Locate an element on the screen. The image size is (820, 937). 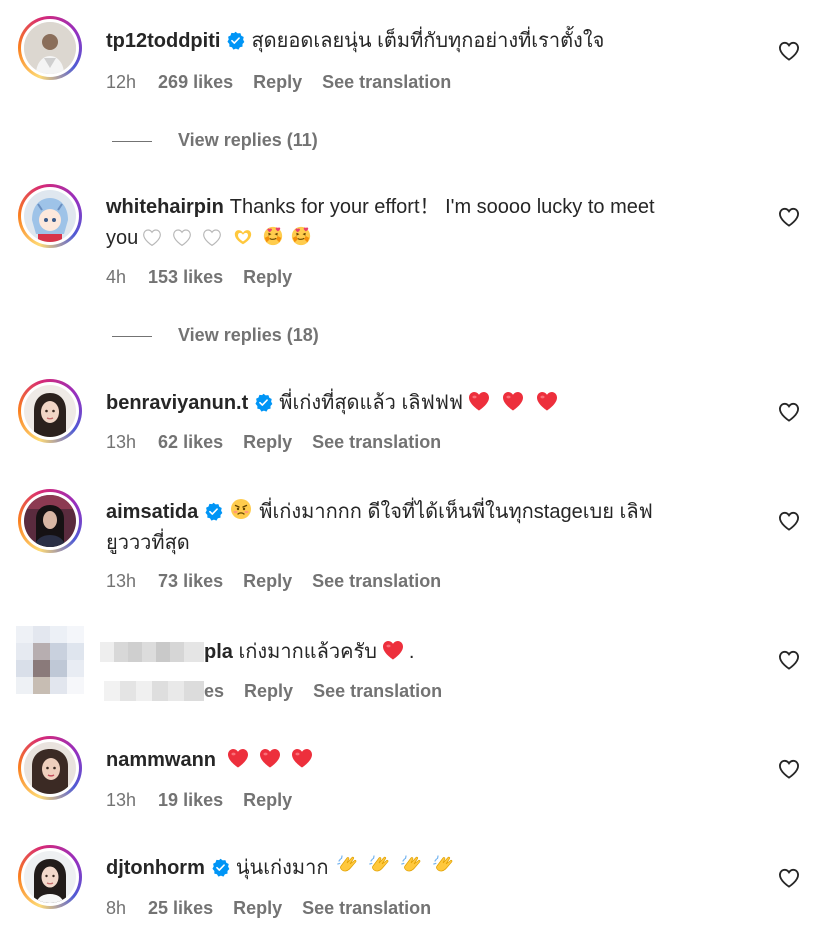
blurred-meta is located at coordinates (154, 691).